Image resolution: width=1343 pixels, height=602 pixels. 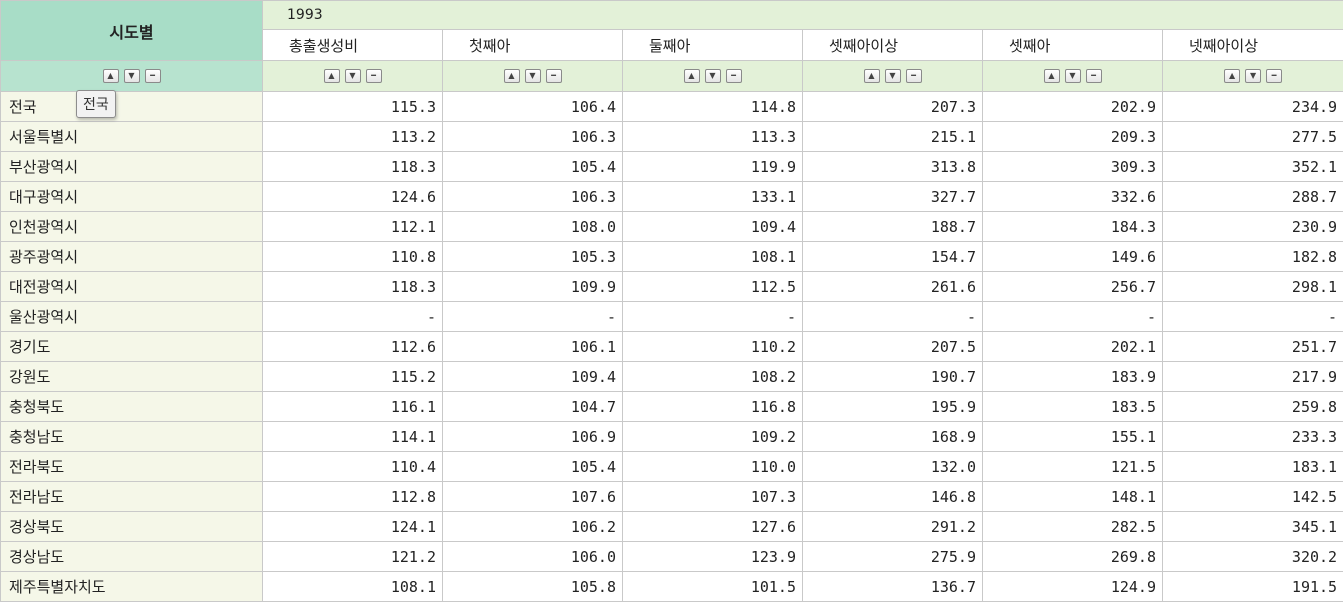 What do you see at coordinates (1073, 377) in the screenshot?
I see `data-cell: 183.9` at bounding box center [1073, 377].